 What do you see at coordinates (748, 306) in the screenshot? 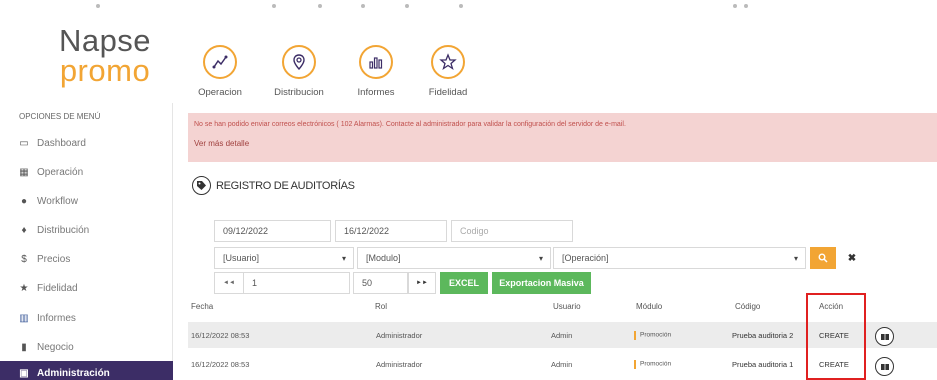
I see `column-header-codigo: Código` at bounding box center [748, 306].